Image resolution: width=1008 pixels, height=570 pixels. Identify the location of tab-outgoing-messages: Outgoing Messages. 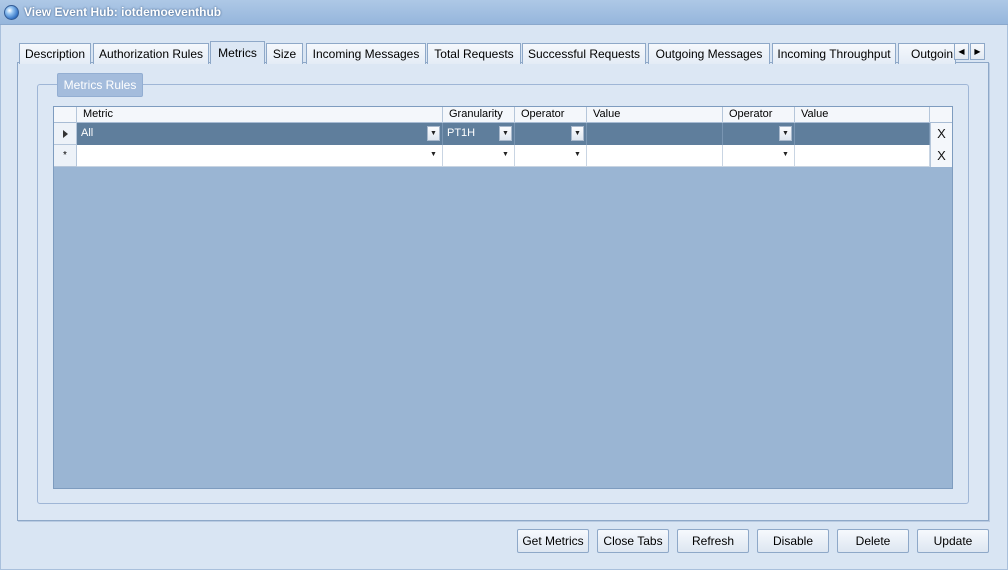
(709, 53).